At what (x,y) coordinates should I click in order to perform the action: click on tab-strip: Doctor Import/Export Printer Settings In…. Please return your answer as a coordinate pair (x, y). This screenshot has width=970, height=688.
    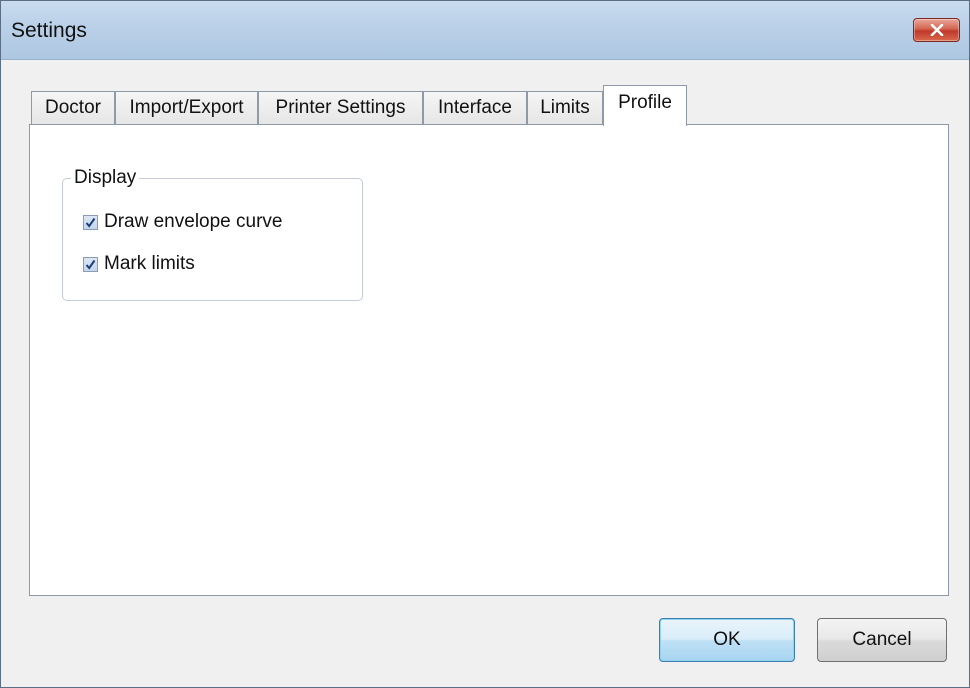
    Looking at the image, I should click on (496, 105).